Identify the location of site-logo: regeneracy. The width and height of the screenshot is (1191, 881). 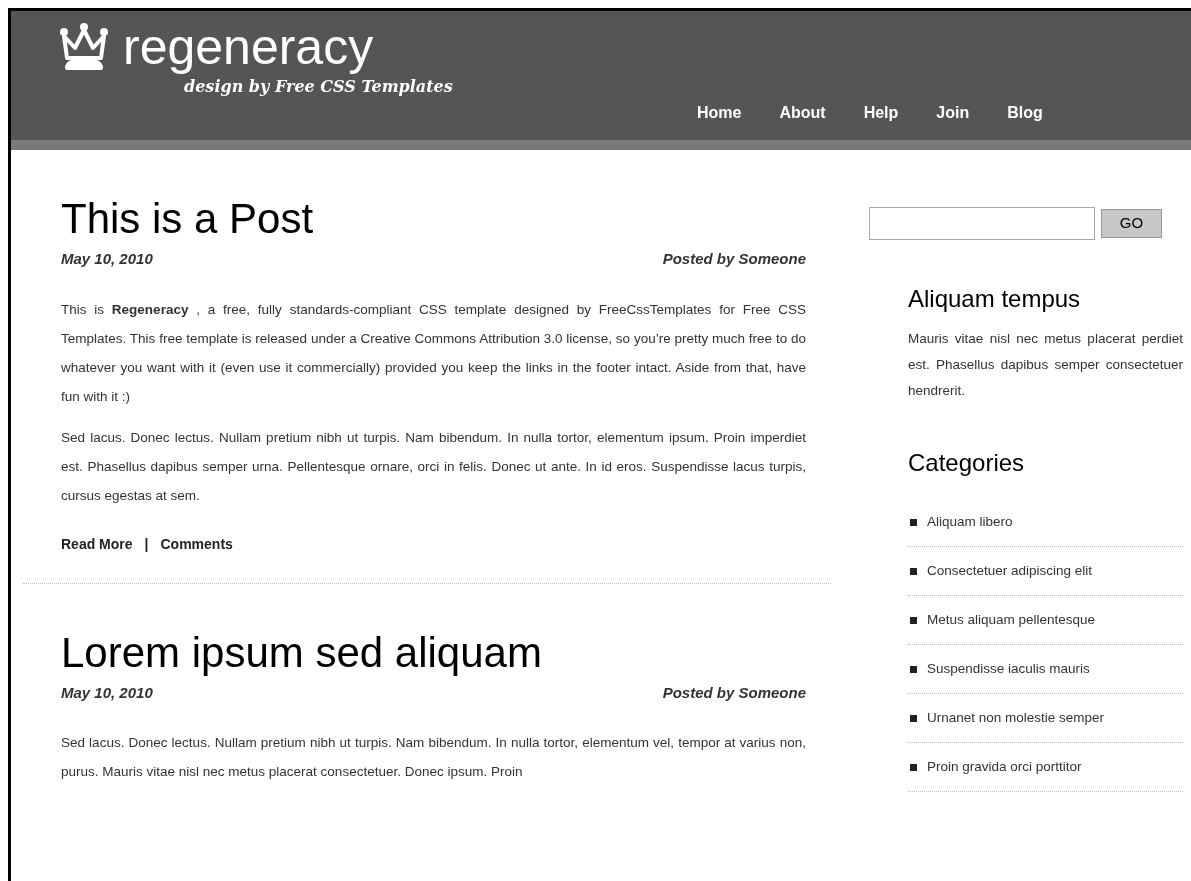
(248, 47).